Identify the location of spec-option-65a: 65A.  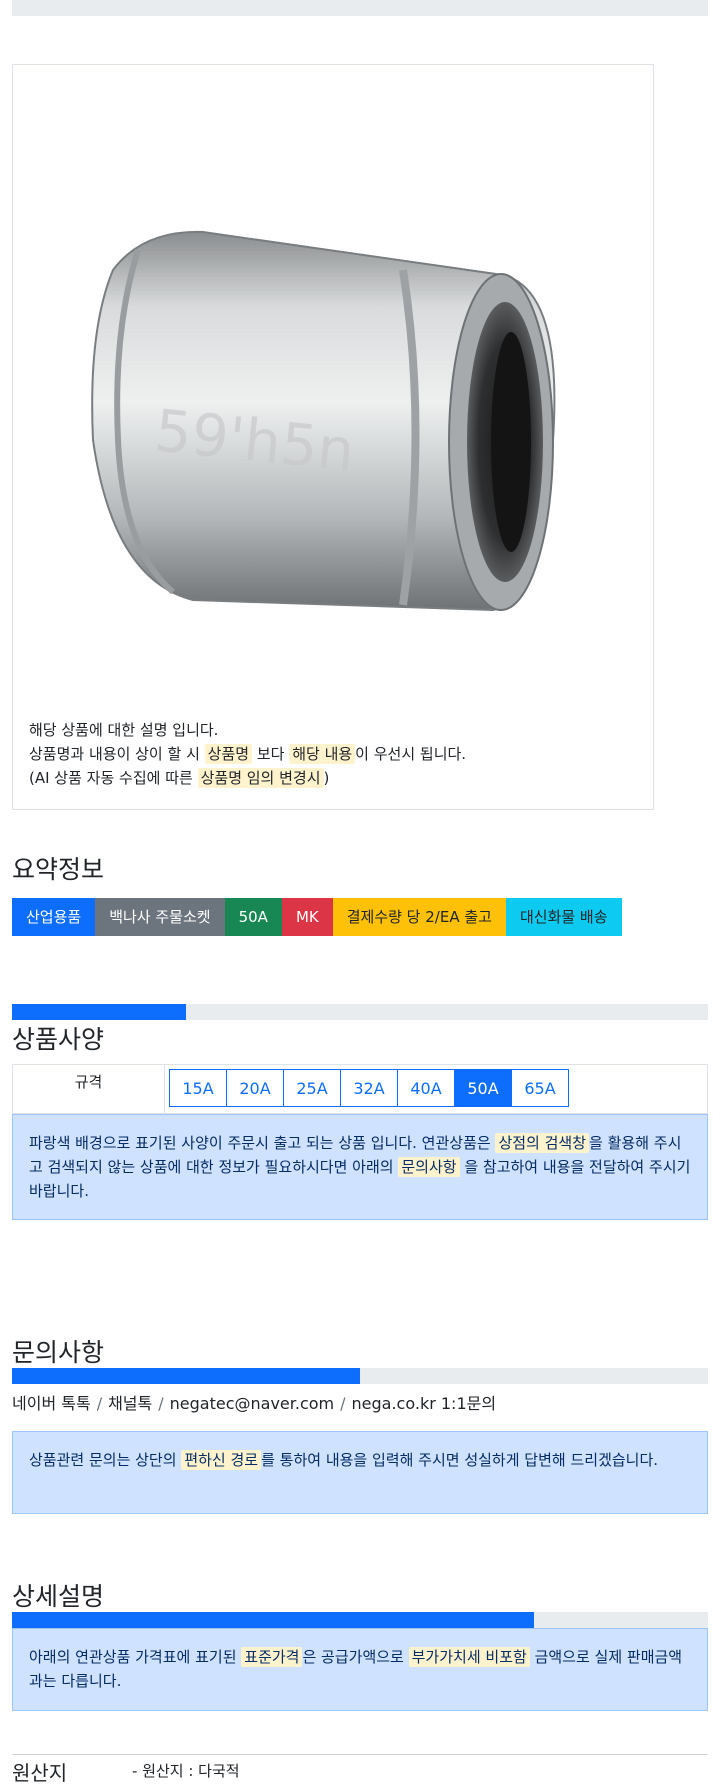
(540, 1088).